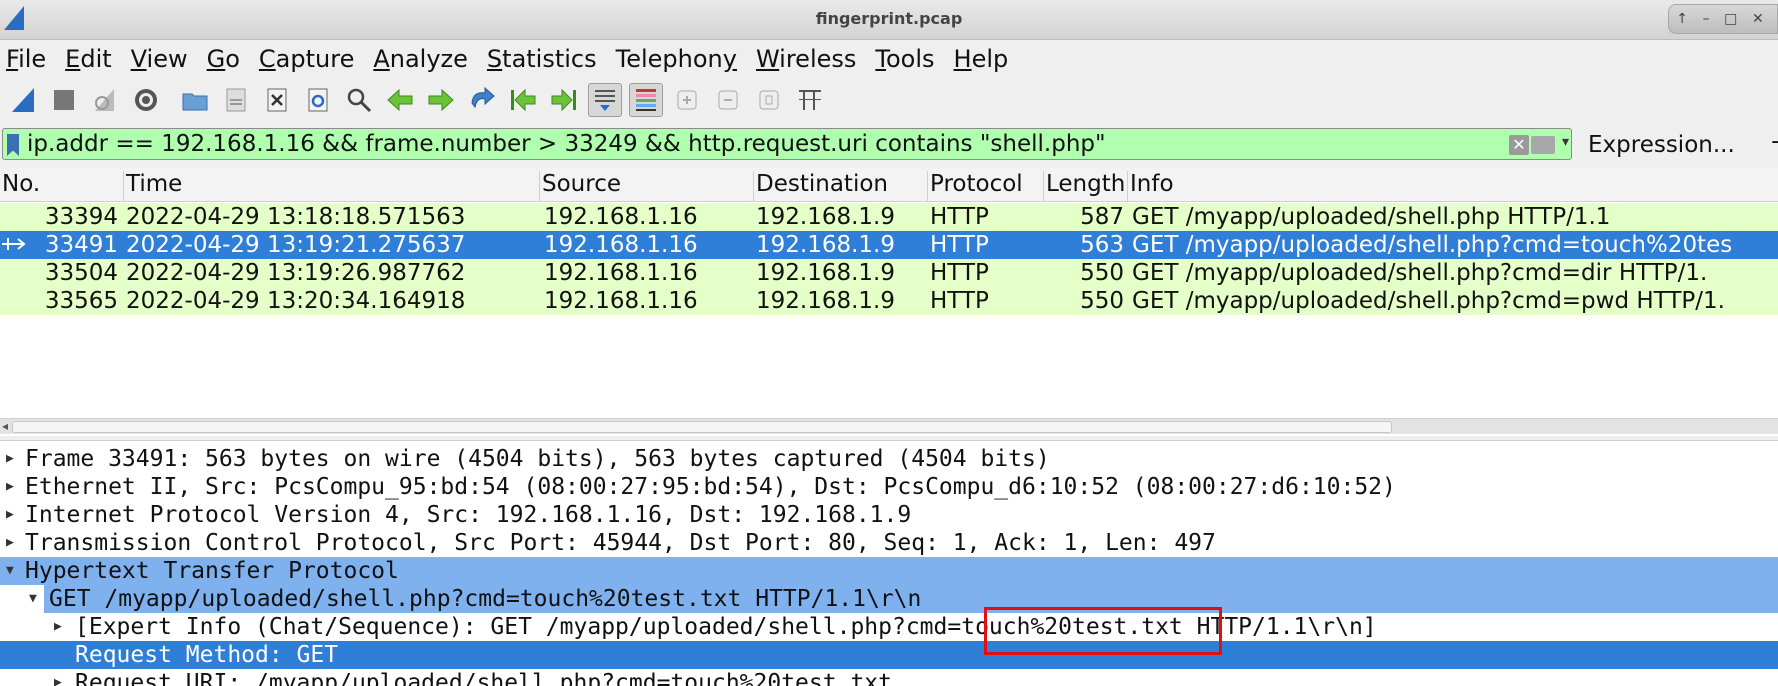 The width and height of the screenshot is (1778, 686). Describe the element at coordinates (13, 145) in the screenshot. I see `bookmark-icon` at that location.